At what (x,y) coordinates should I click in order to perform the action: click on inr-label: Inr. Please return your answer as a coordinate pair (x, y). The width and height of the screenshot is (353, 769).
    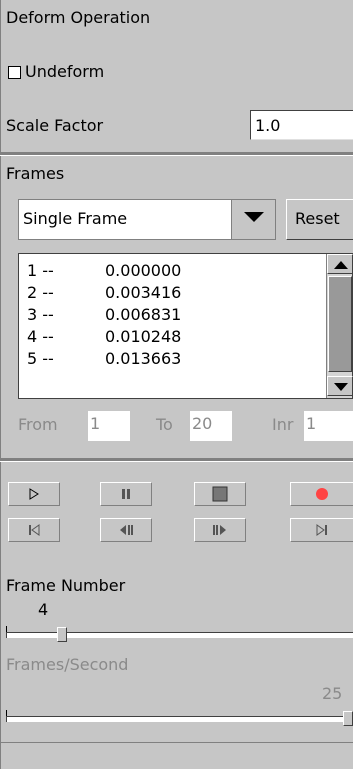
    Looking at the image, I should click on (283, 424).